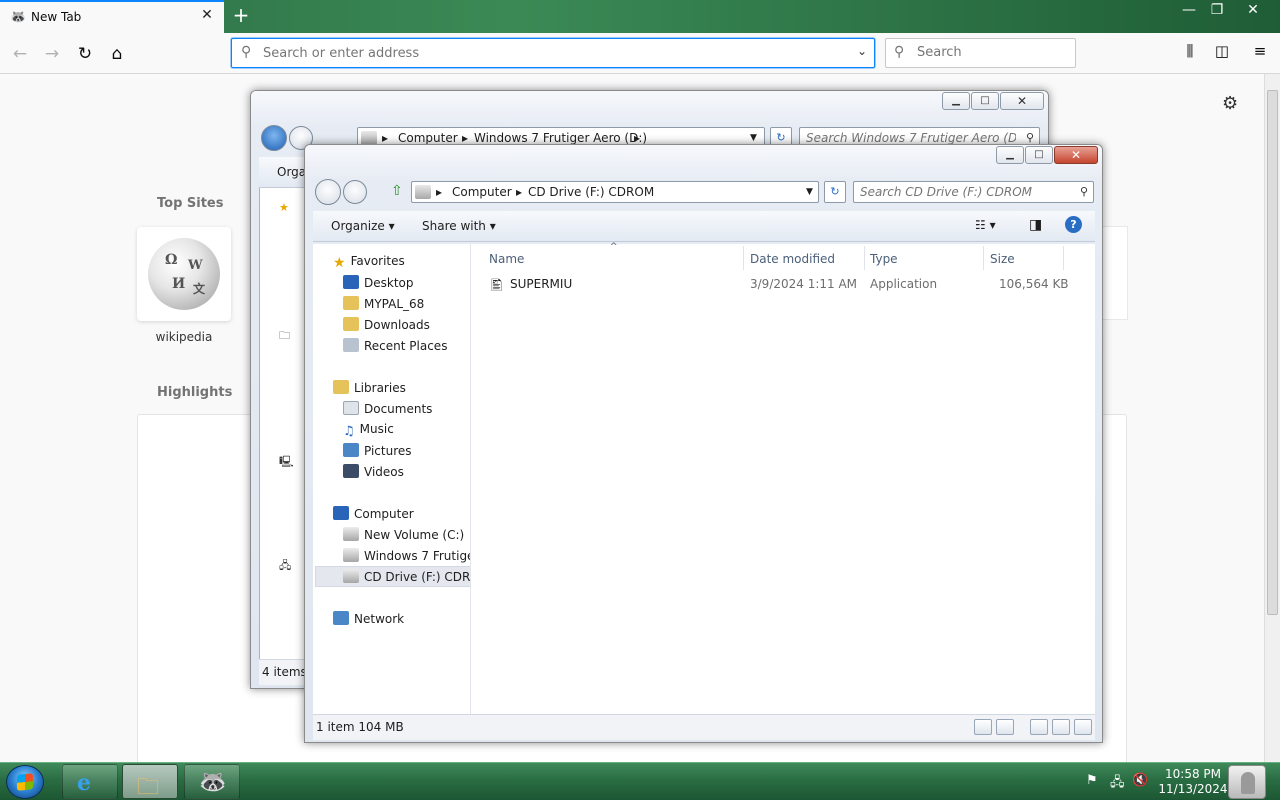 This screenshot has height=800, width=1280. What do you see at coordinates (351, 324) in the screenshot?
I see `downloads-folder-icon` at bounding box center [351, 324].